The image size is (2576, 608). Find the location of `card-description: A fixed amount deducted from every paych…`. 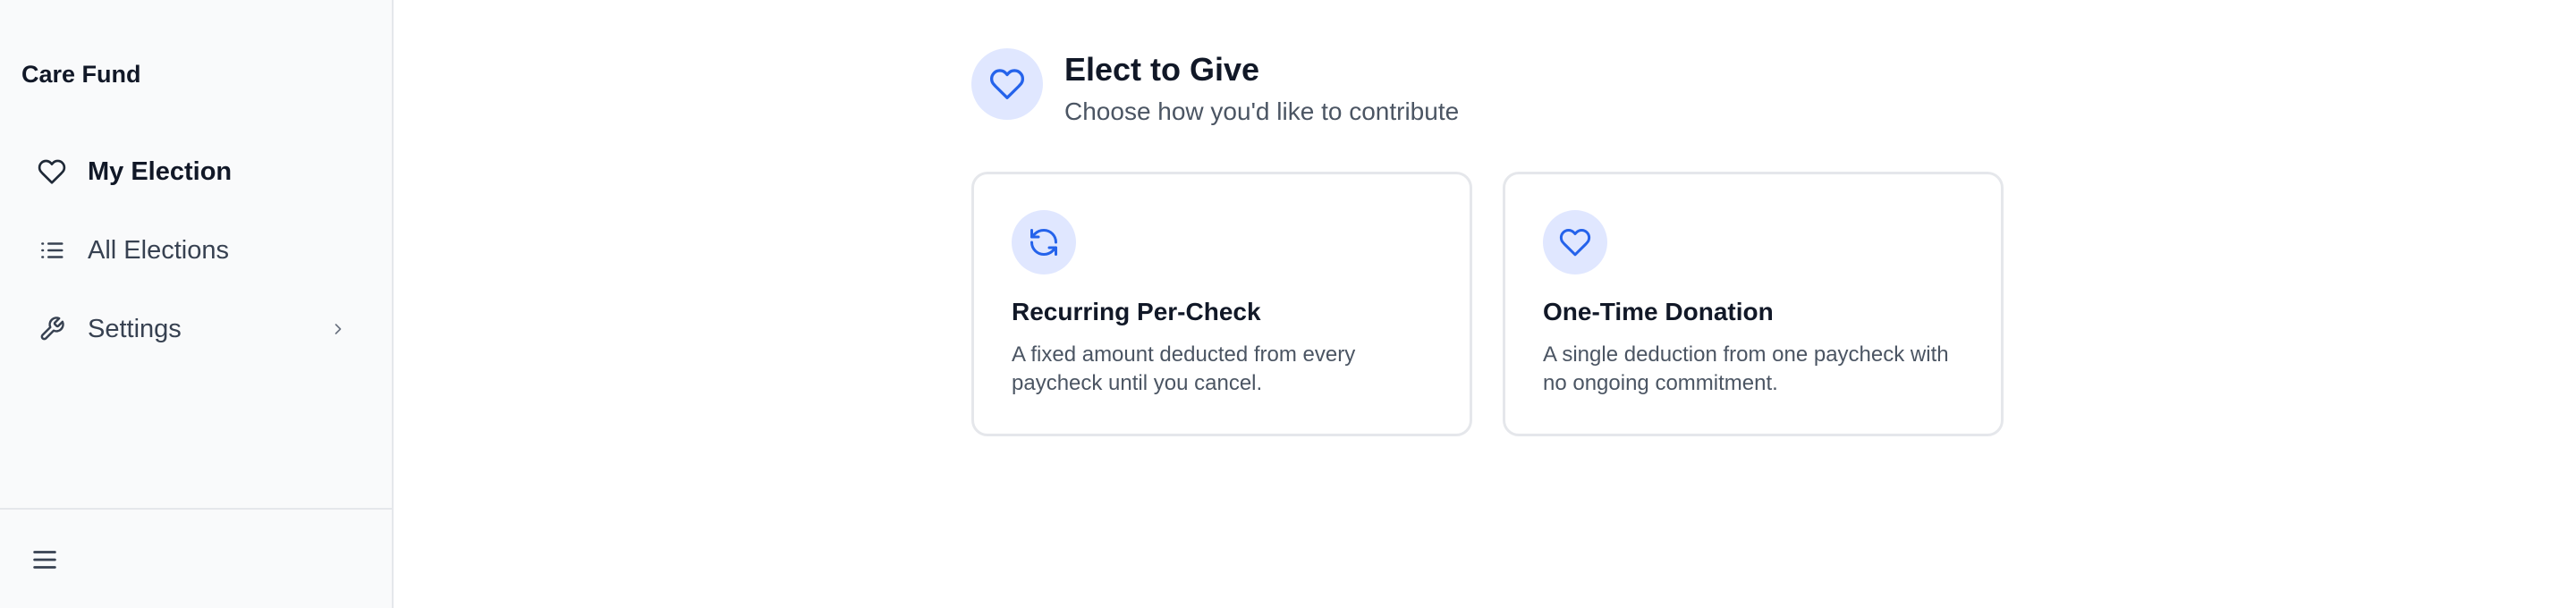

card-description: A fixed amount deducted from every paych… is located at coordinates (1184, 369).